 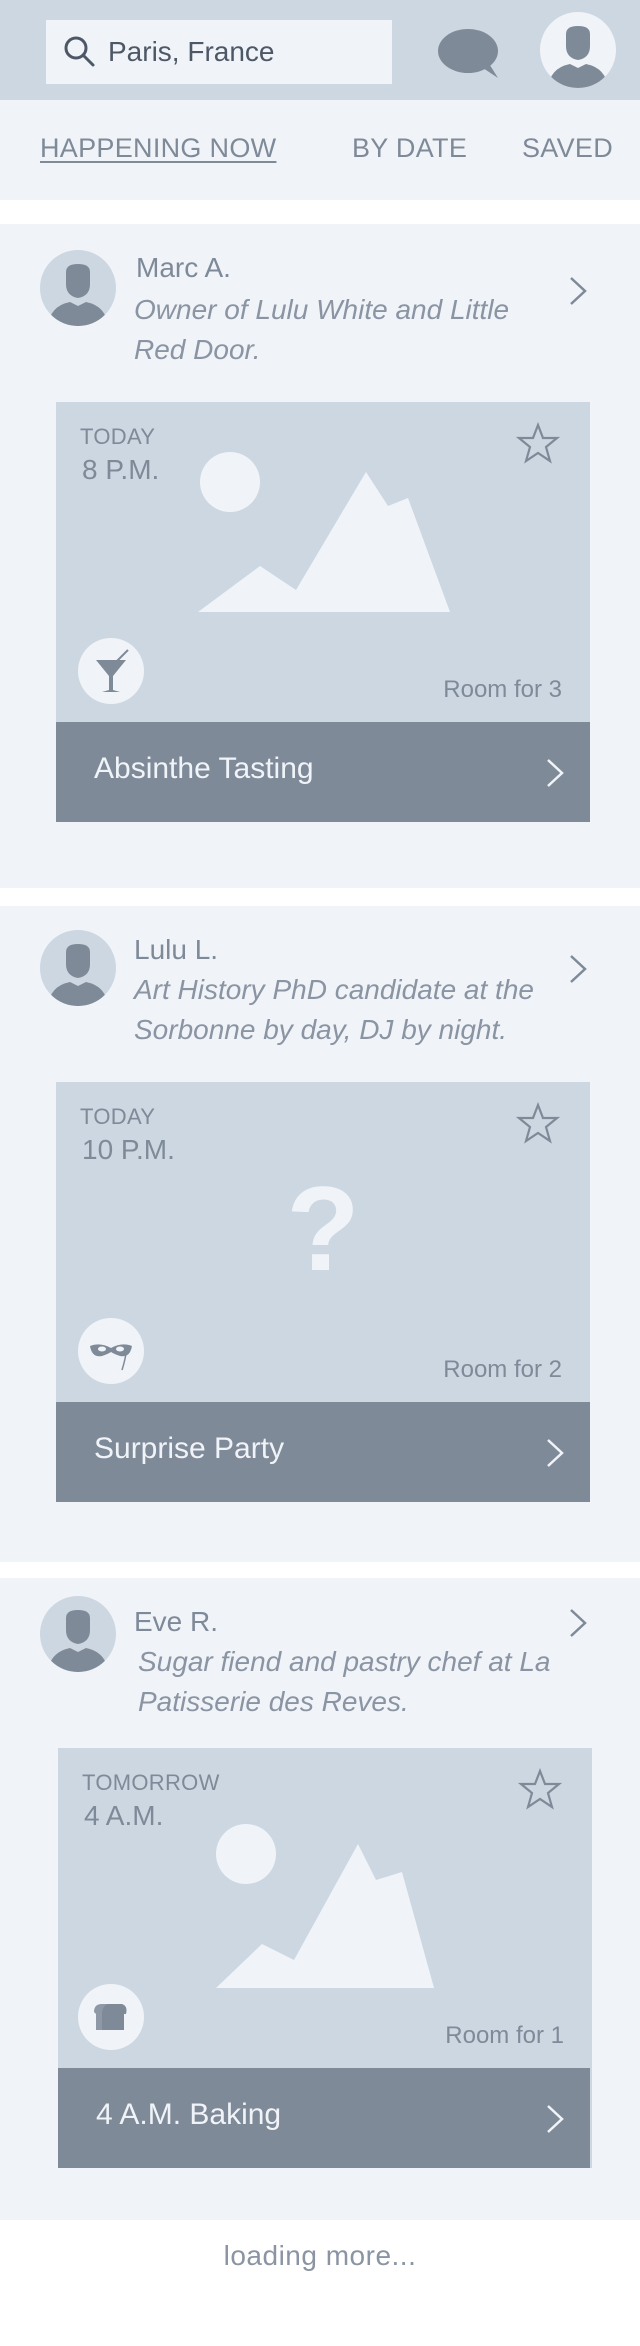 I want to click on host-name: Marc A., so click(x=183, y=267).